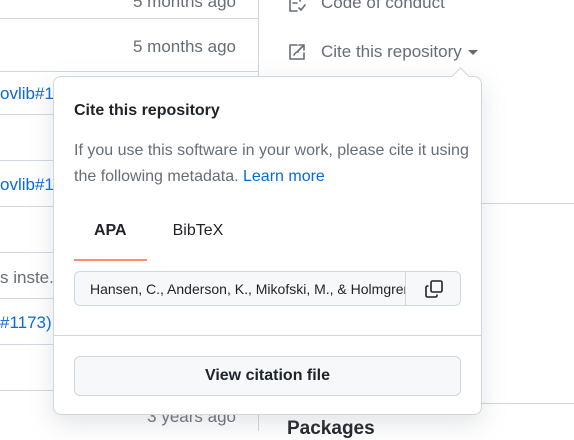  I want to click on tab-bibtex: BibTeX, so click(198, 241).